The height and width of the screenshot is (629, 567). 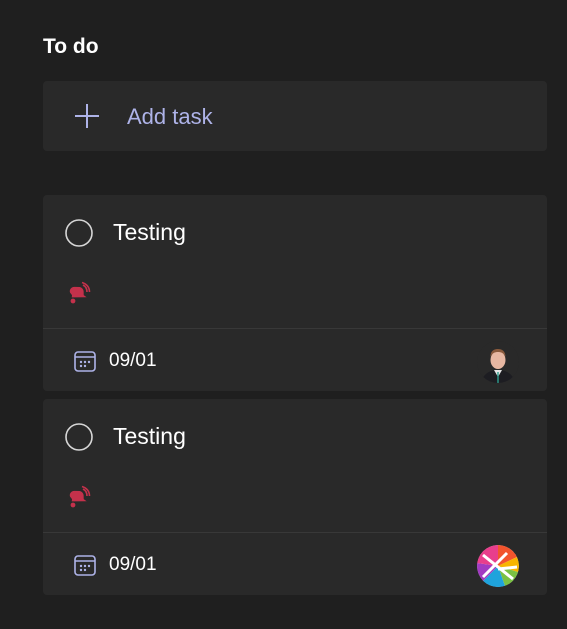 I want to click on plus-icon, so click(x=87, y=116).